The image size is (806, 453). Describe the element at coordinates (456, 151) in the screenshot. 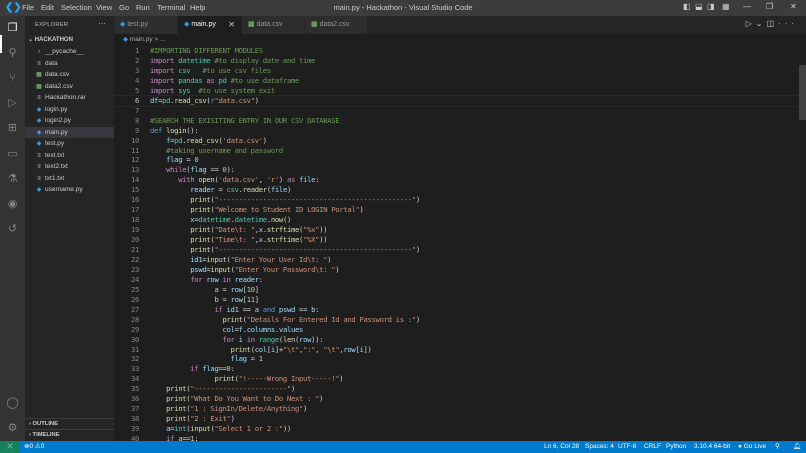

I see `code-line: 11 #taking username and password` at that location.